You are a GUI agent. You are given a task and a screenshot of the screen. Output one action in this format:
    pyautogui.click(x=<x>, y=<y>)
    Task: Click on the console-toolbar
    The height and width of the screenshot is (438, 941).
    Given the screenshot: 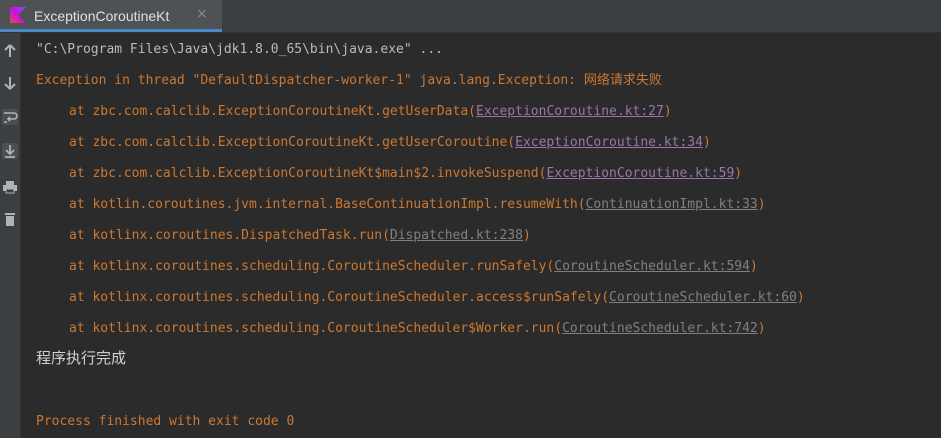 What is the action you would take?
    pyautogui.click(x=10, y=235)
    